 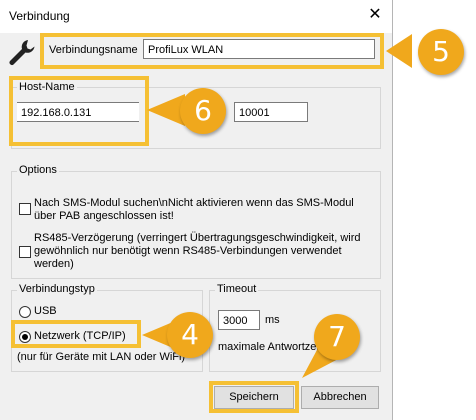 I want to click on wrench-icon, so click(x=22, y=52).